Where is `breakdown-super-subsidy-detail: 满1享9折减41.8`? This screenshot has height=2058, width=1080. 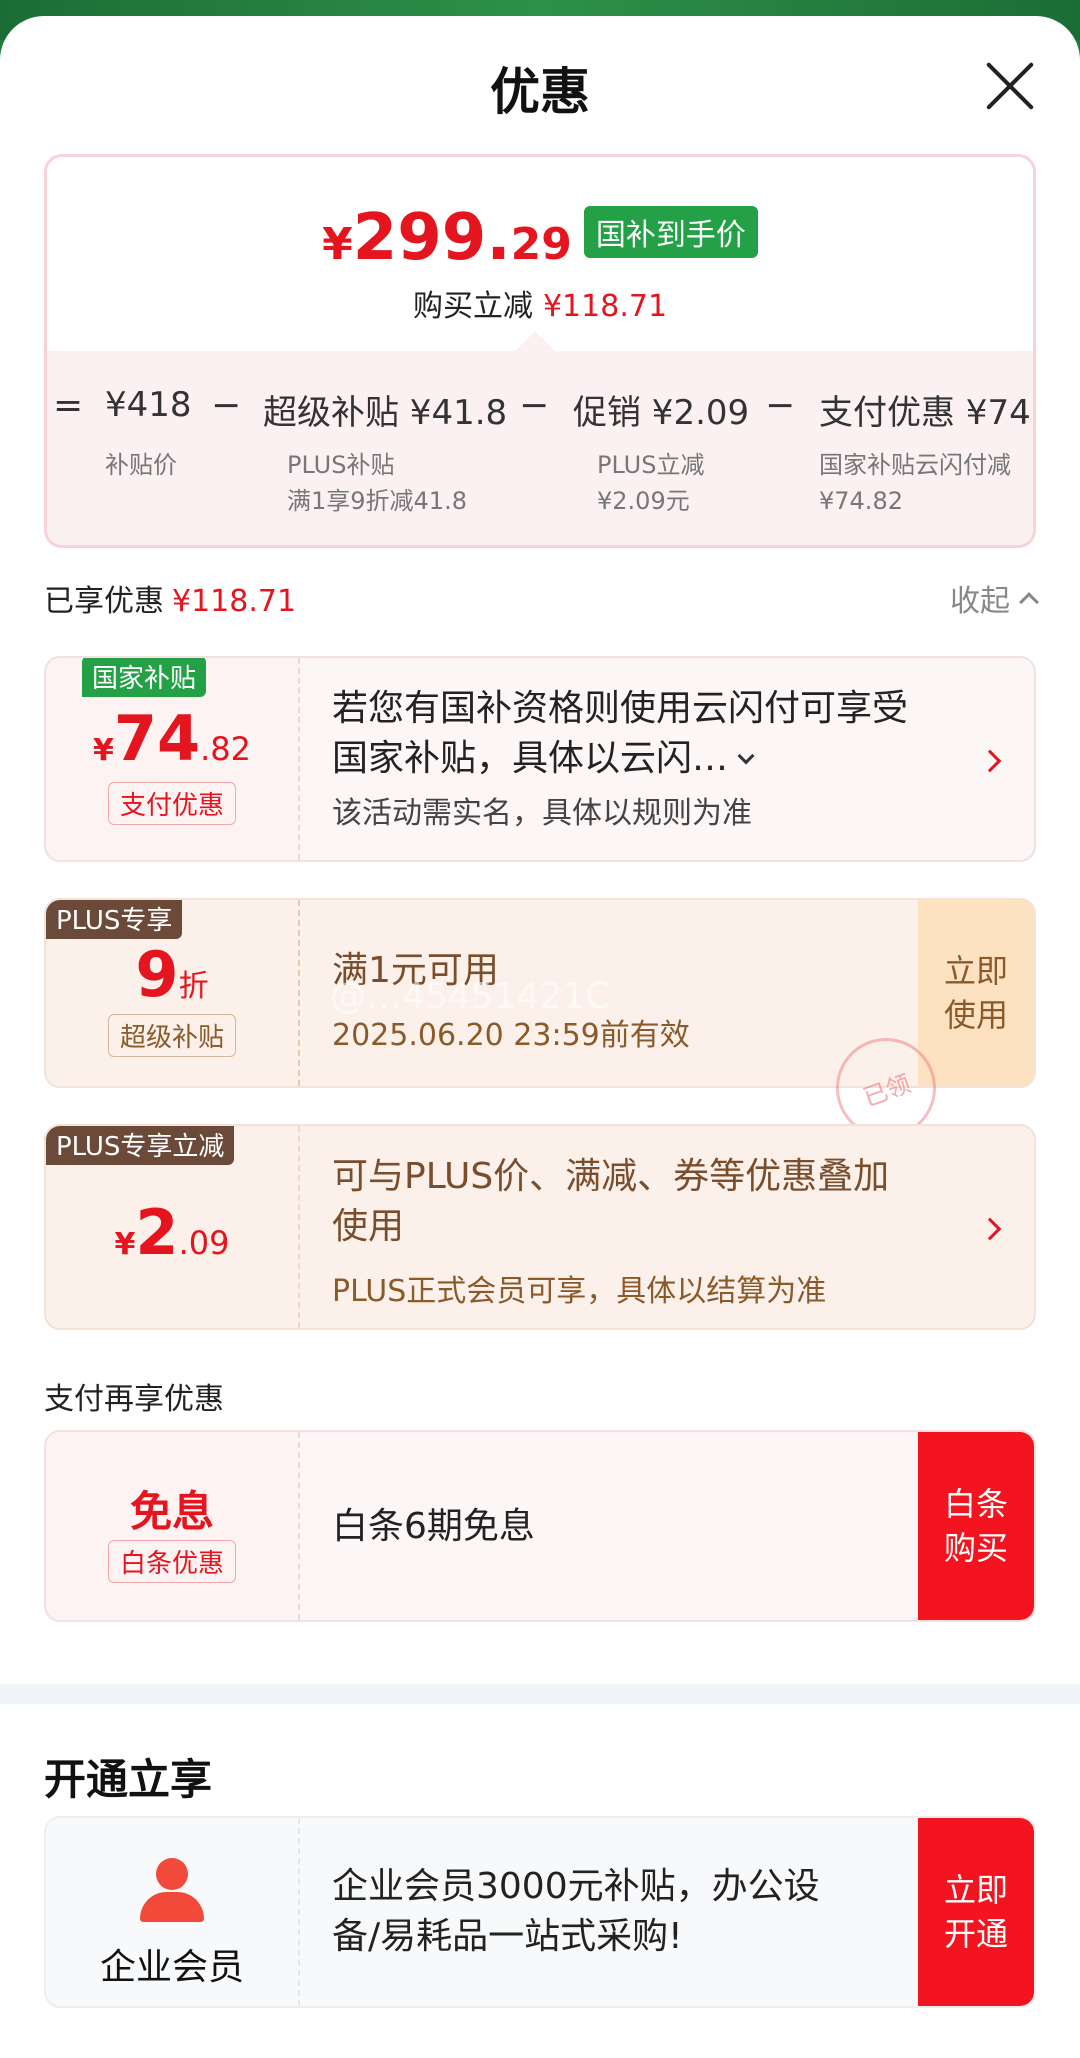
breakdown-super-subsidy-detail: 满1享9折减41.8 is located at coordinates (377, 501).